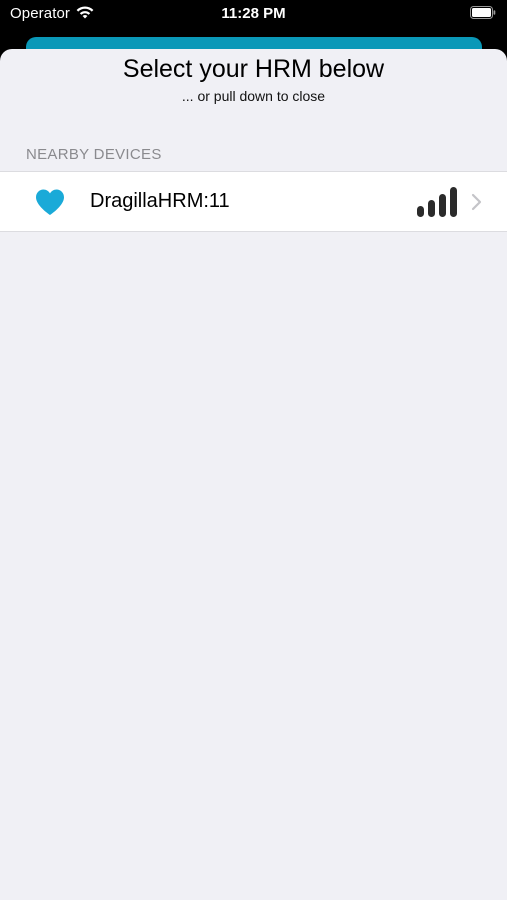 The height and width of the screenshot is (900, 507). What do you see at coordinates (50, 202) in the screenshot?
I see `heart-icon` at bounding box center [50, 202].